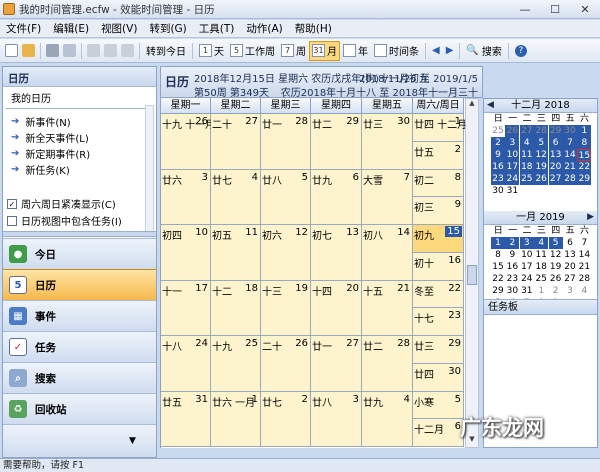 This screenshot has height=472, width=600. What do you see at coordinates (387, 419) in the screenshot?
I see `day-cell: 廿九 4` at bounding box center [387, 419].